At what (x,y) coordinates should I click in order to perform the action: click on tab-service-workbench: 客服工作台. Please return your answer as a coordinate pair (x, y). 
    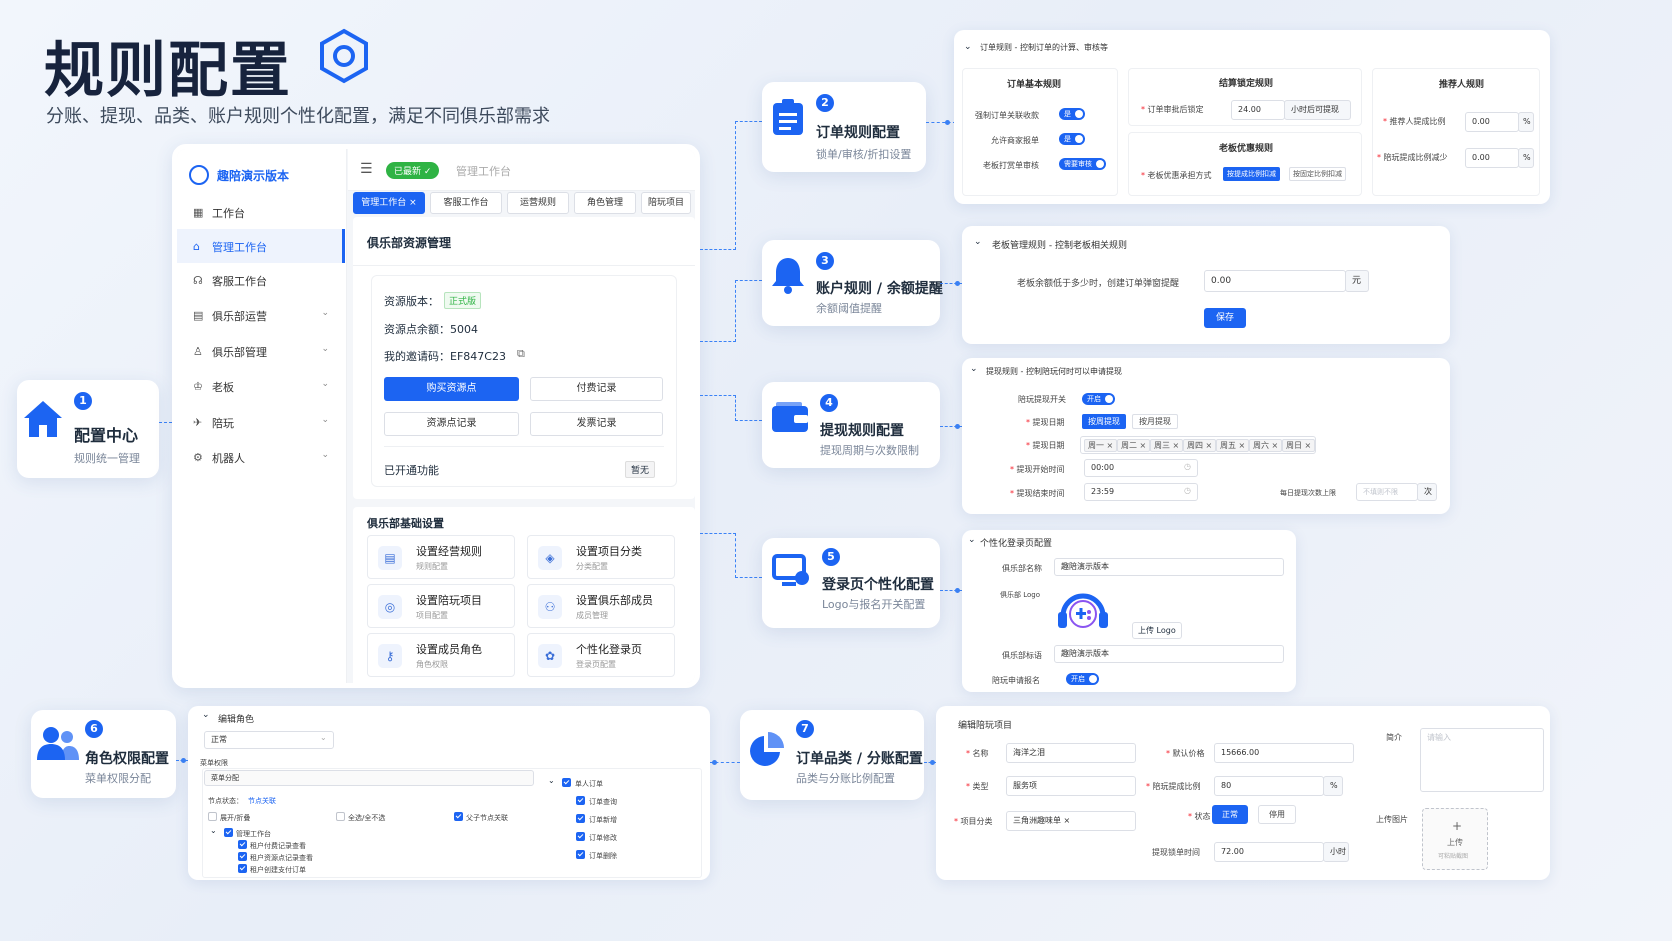
    Looking at the image, I should click on (466, 203).